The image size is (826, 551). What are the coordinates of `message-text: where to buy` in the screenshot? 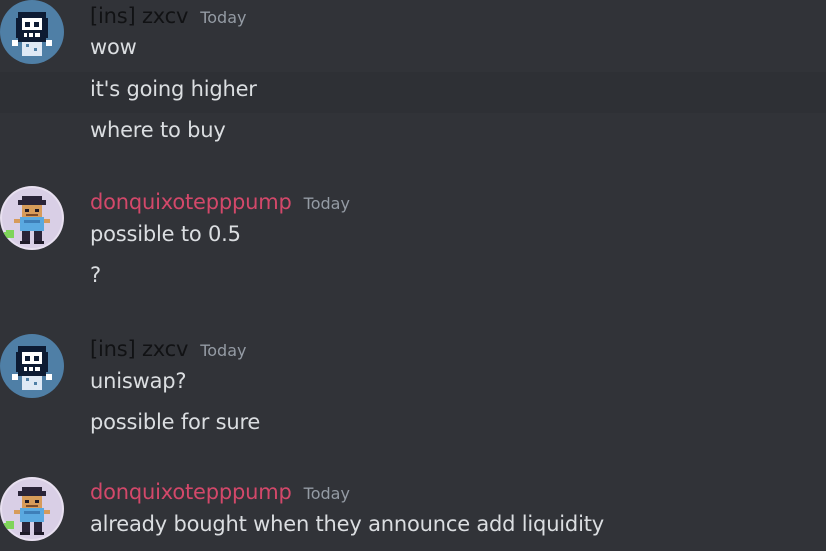 It's located at (158, 130).